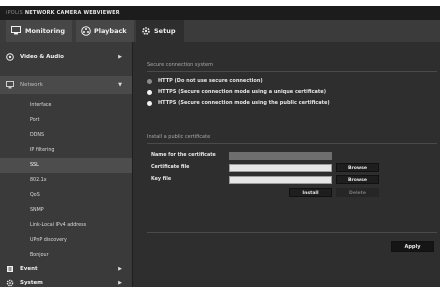 The image size is (440, 293). Describe the element at coordinates (66, 135) in the screenshot. I see `sidebar-item-ddns: DDNS` at that location.